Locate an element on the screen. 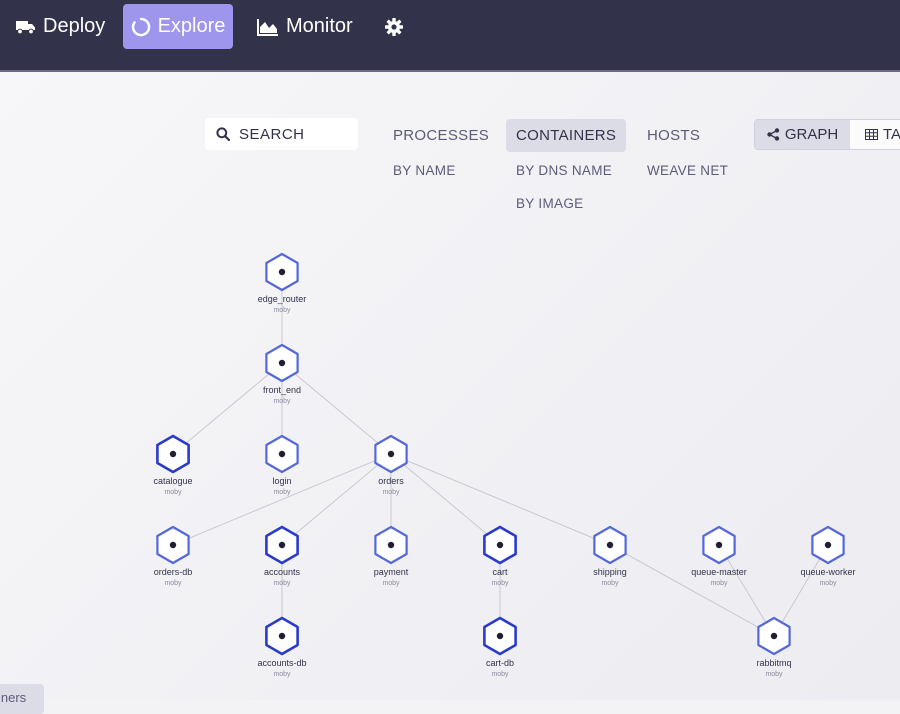 The image size is (900, 714). graph-node: accounts-db moby is located at coordinates (282, 647).